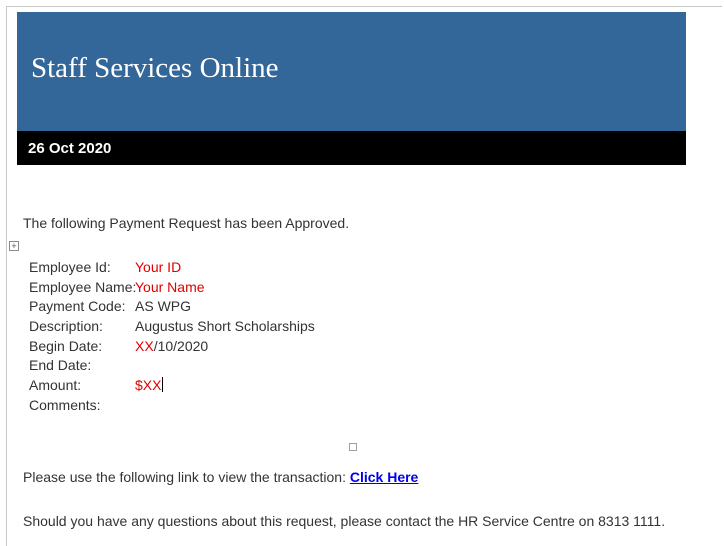 The image size is (724, 546). What do you see at coordinates (351, 148) in the screenshot?
I see `date-bar: 26 Oct 2020` at bounding box center [351, 148].